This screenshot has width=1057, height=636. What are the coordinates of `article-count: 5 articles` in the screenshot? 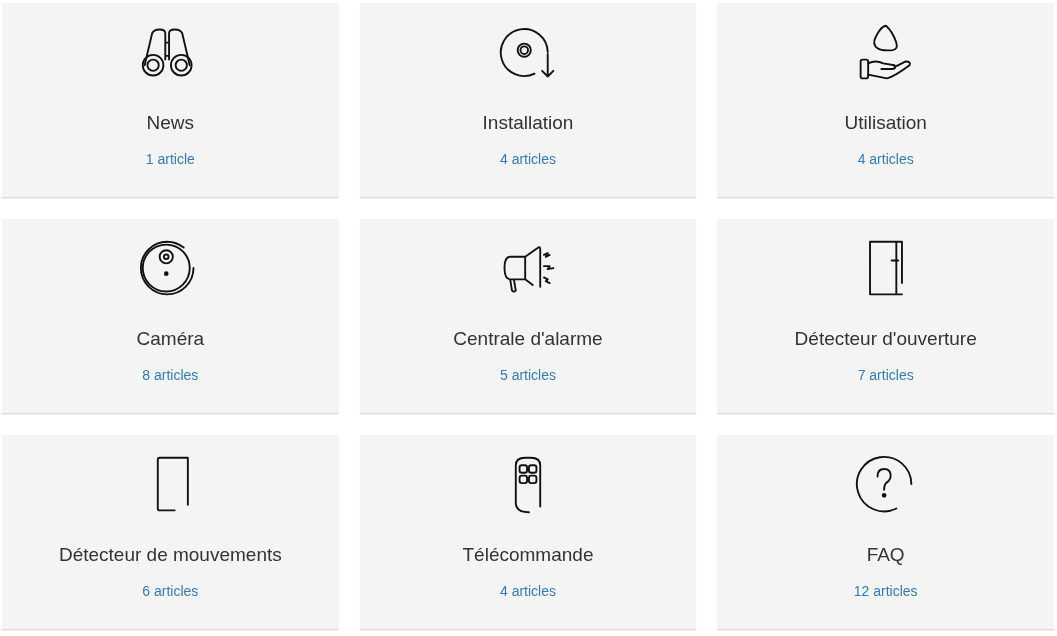 It's located at (527, 375).